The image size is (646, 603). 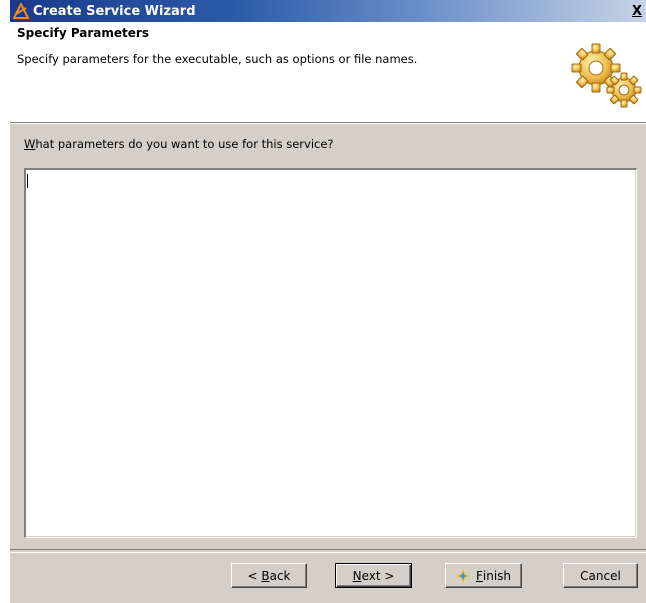 I want to click on close-button: X, so click(x=637, y=11).